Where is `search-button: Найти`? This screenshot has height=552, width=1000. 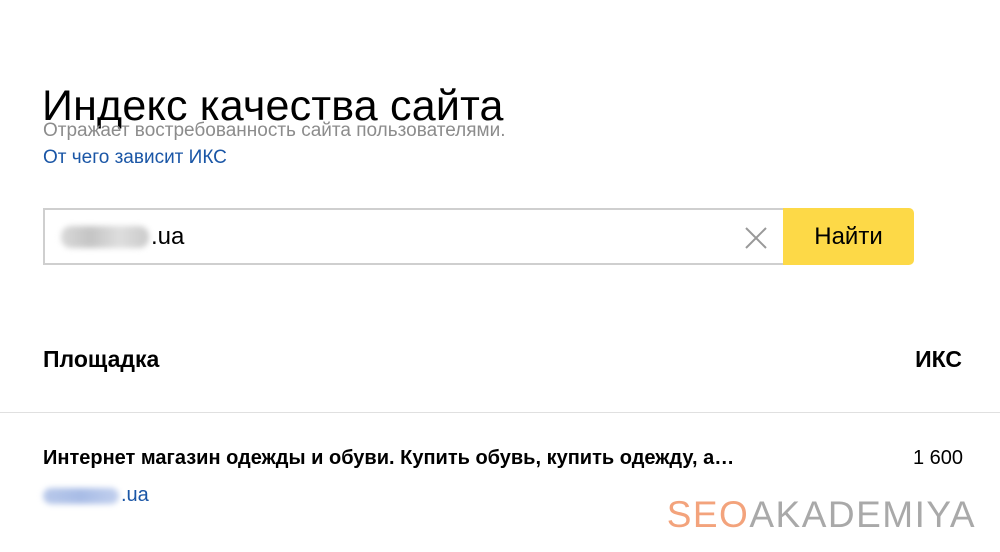 search-button: Найти is located at coordinates (848, 236).